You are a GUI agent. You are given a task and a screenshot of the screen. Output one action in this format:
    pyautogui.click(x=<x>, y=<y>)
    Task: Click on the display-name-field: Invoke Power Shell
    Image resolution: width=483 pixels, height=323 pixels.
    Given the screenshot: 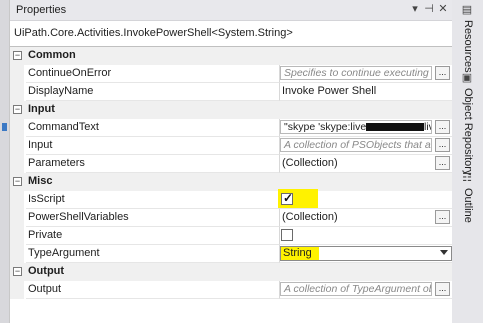 What is the action you would take?
    pyautogui.click(x=366, y=92)
    